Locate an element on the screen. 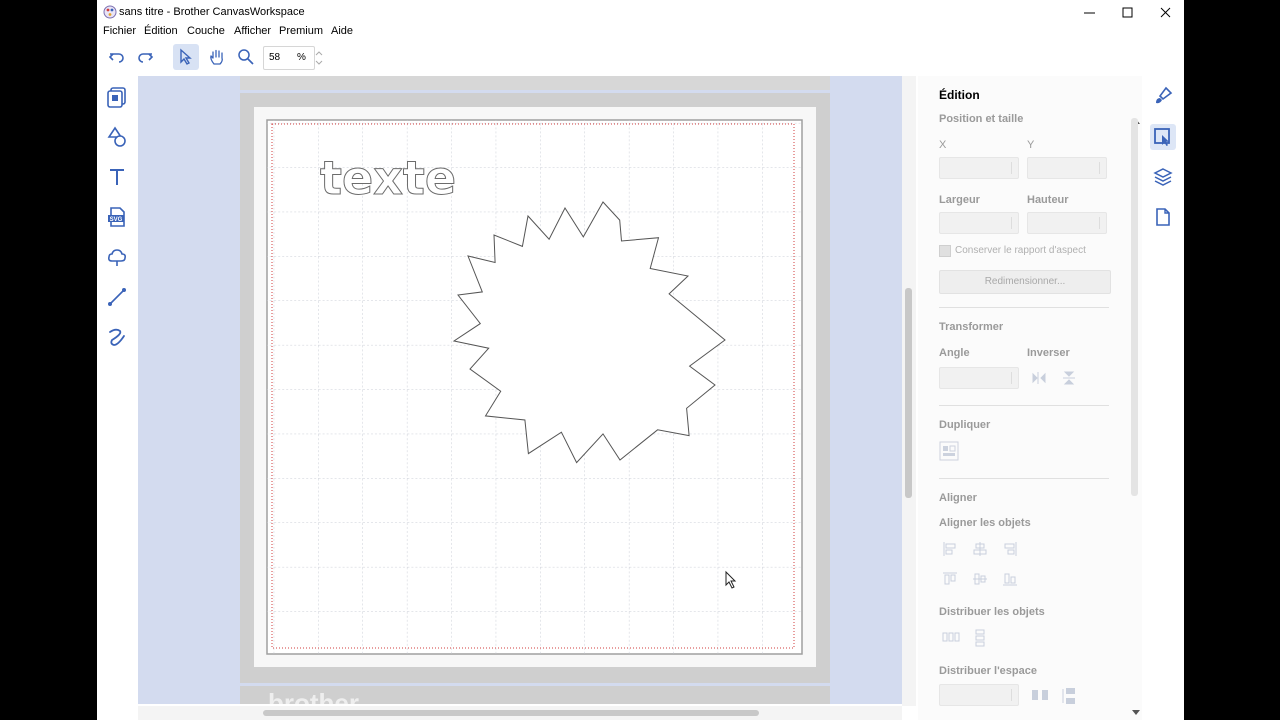  align-bottom-icon is located at coordinates (1010, 579).